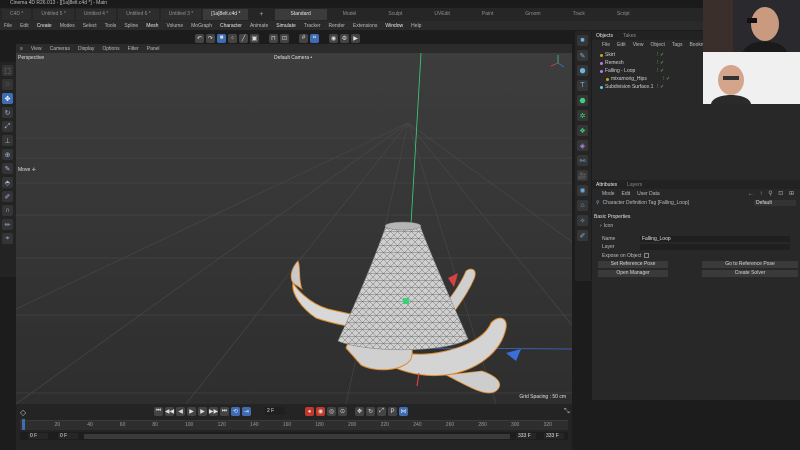  I want to click on objects-tab: Takes, so click(629, 36).